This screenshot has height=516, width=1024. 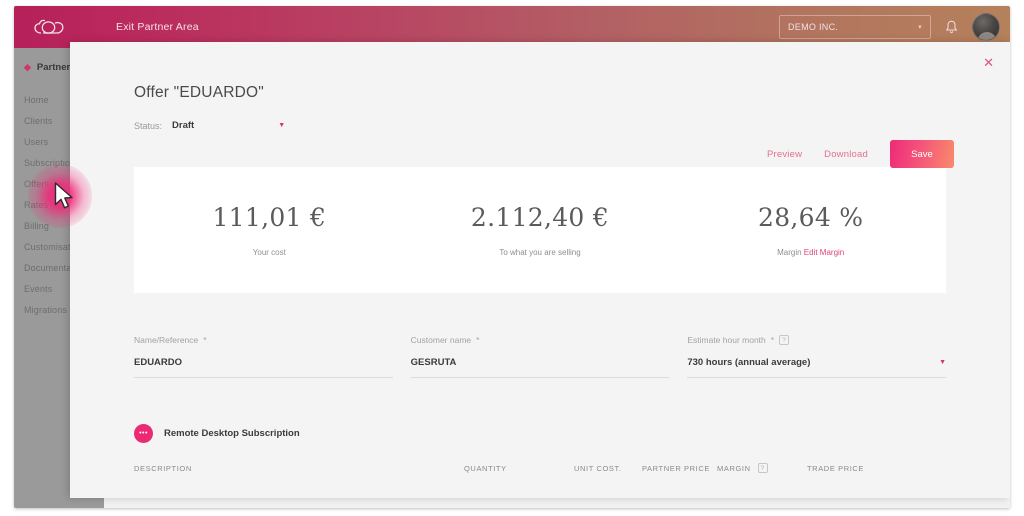 I want to click on customer-name-input: GESRUTA, so click(x=540, y=367).